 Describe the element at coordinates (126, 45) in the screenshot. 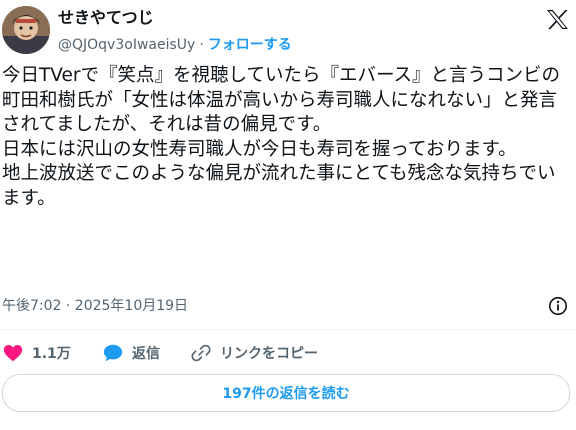

I see `author-handle: @QJOqv3oIwaeisUy` at that location.